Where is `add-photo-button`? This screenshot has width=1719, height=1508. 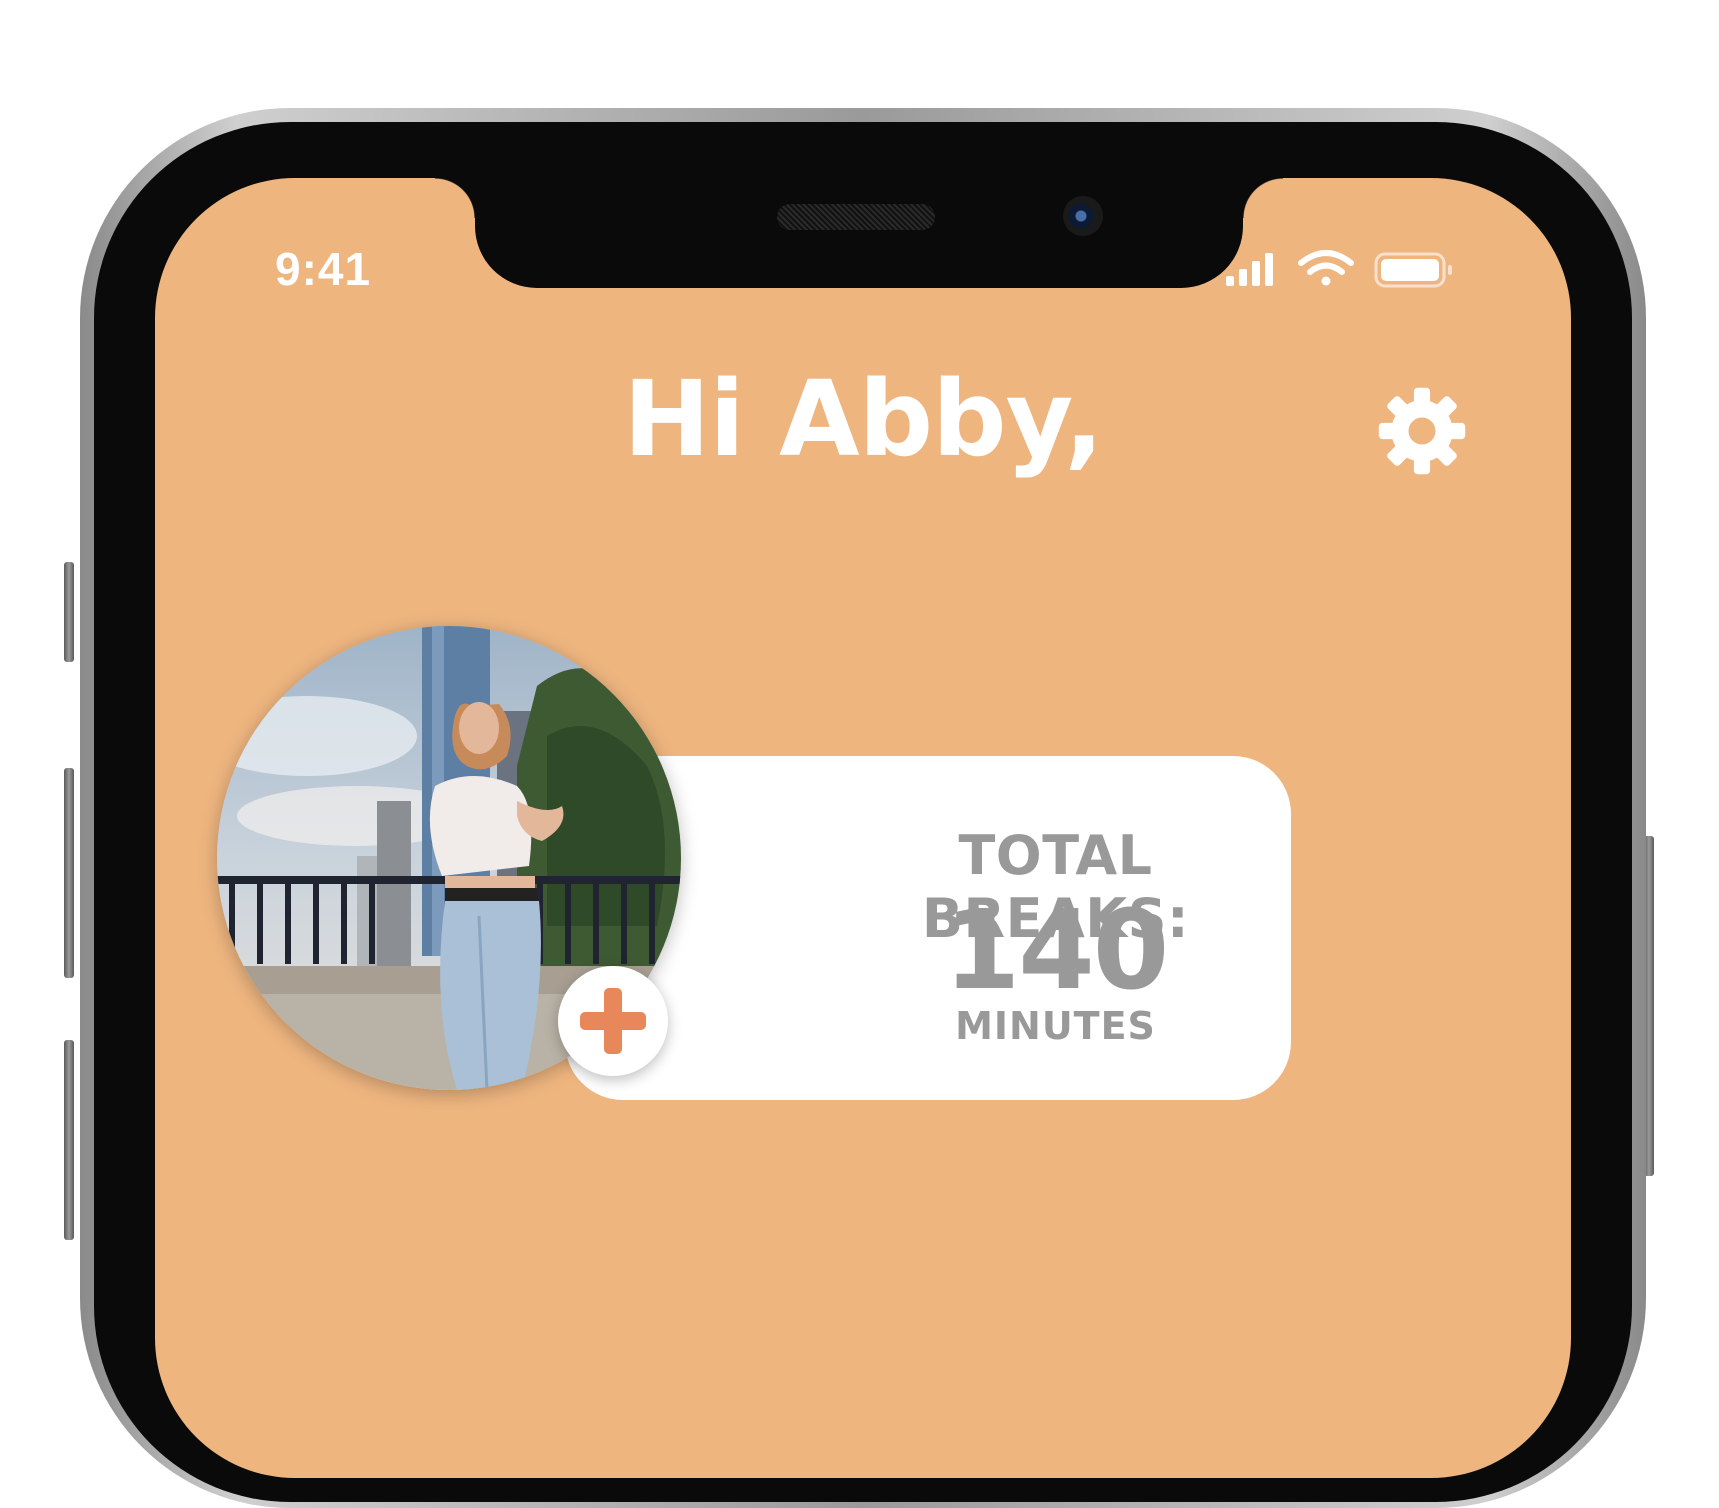
add-photo-button is located at coordinates (613, 1021).